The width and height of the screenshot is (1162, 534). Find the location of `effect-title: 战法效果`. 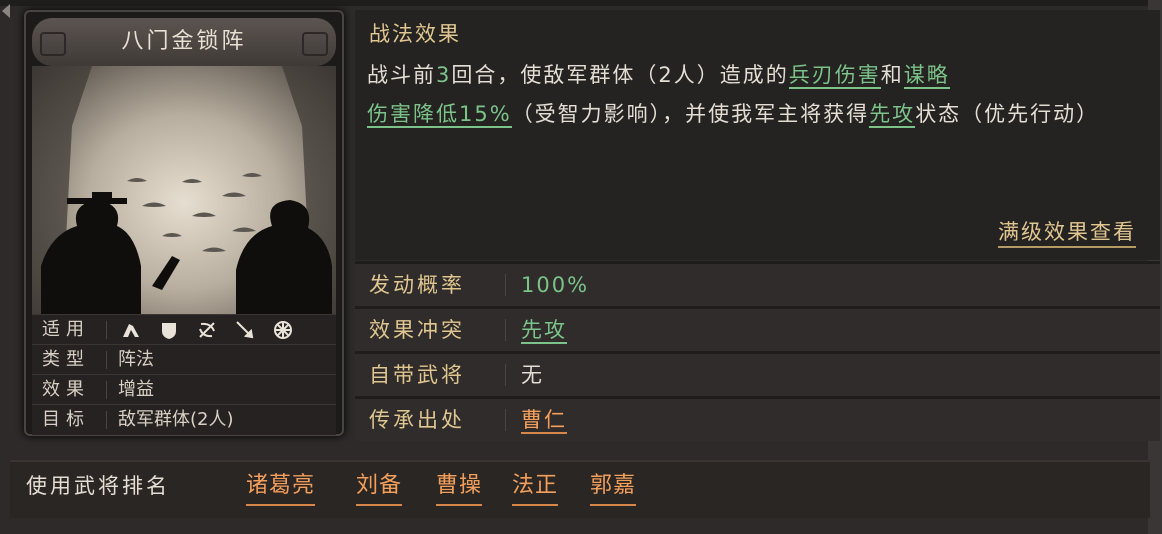

effect-title: 战法效果 is located at coordinates (415, 34).